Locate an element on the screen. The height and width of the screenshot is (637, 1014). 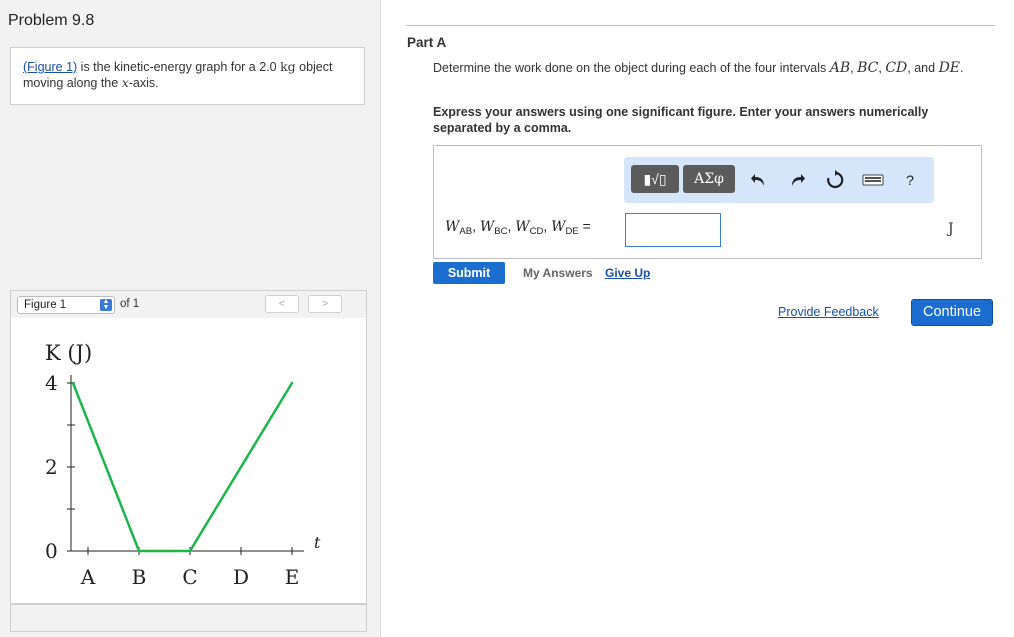
y-axis-label-group: K (J) is located at coordinates (68, 353).